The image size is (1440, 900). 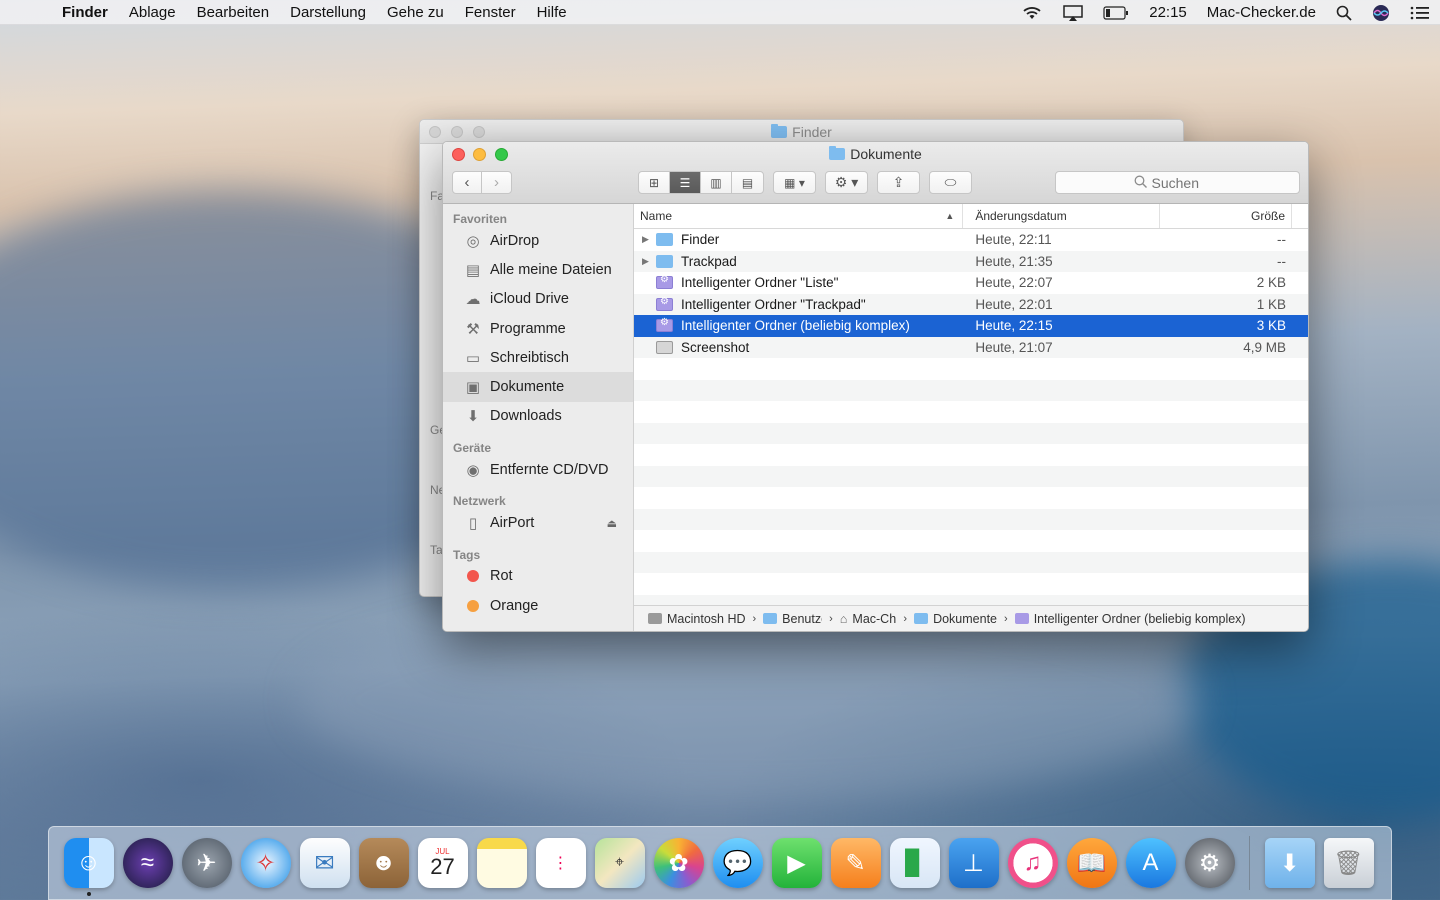 What do you see at coordinates (328, 12) in the screenshot?
I see `menu-darstellung: Darstellung` at bounding box center [328, 12].